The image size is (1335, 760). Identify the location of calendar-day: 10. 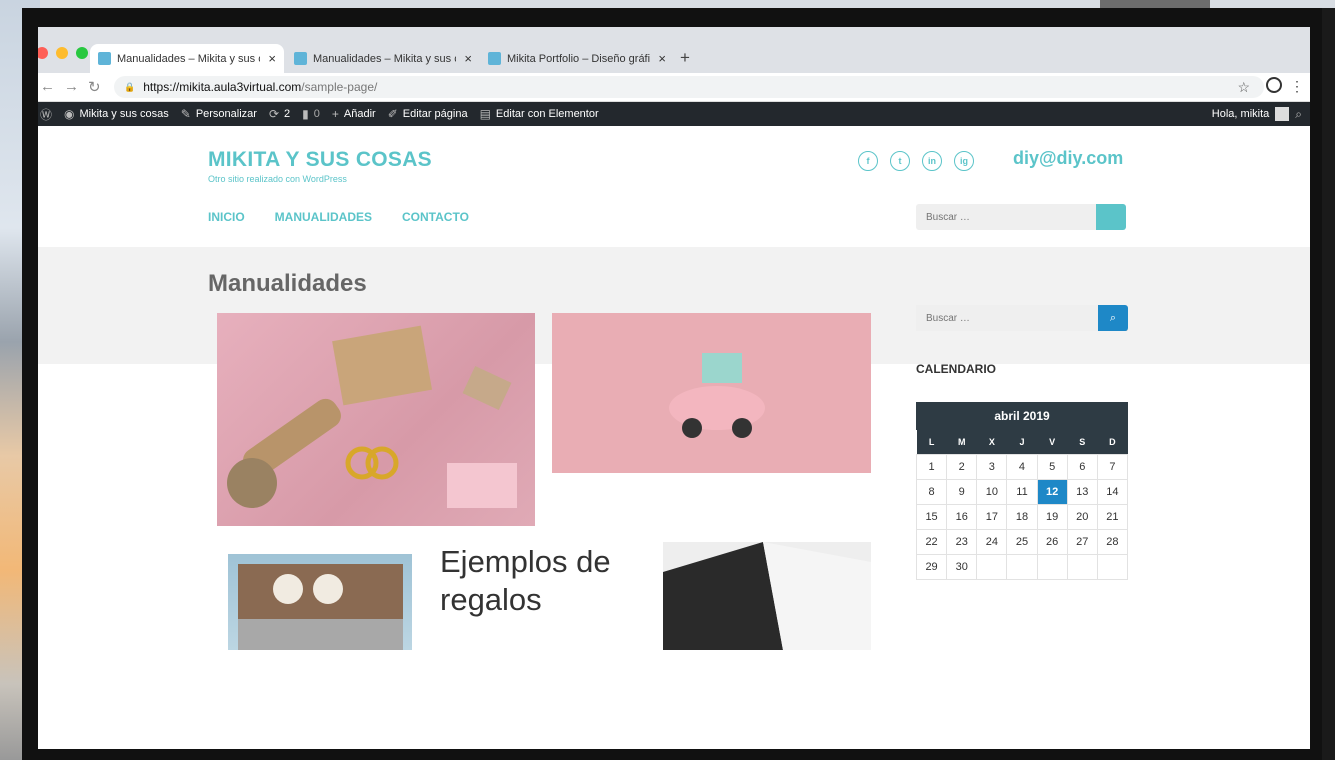
(992, 491).